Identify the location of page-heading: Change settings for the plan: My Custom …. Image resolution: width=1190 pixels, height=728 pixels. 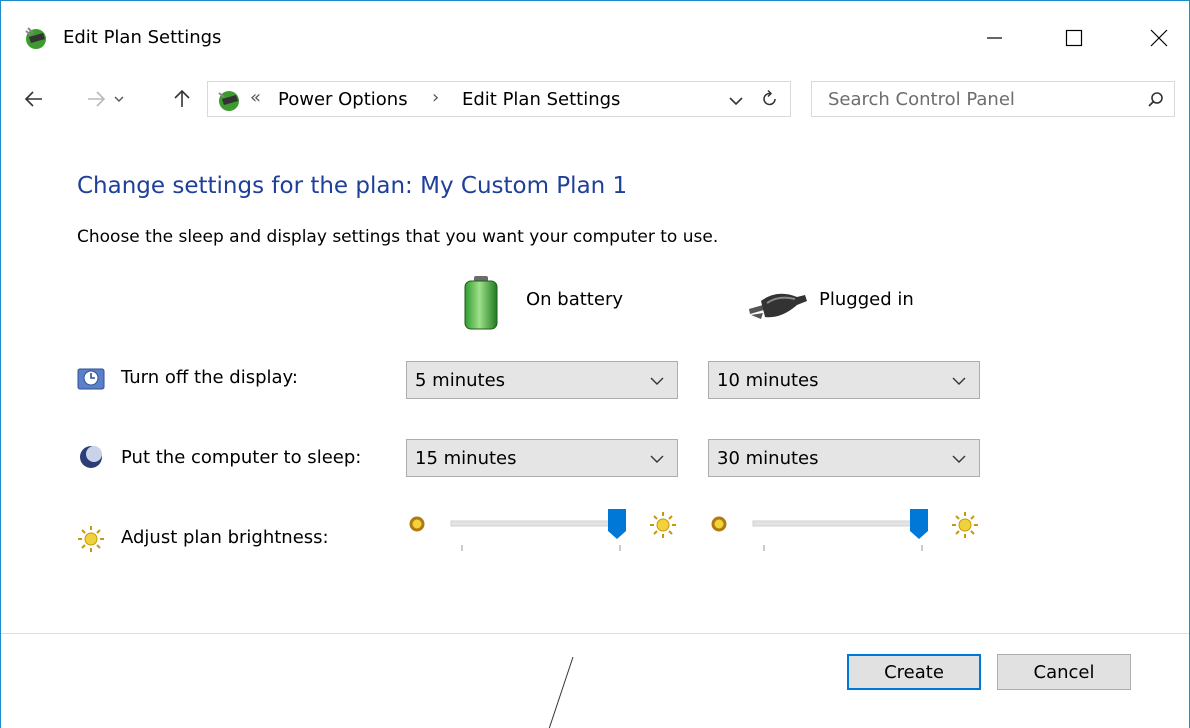
(352, 186).